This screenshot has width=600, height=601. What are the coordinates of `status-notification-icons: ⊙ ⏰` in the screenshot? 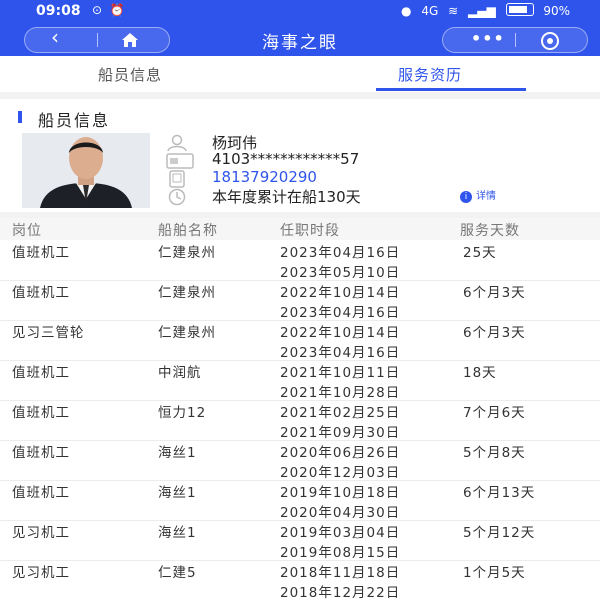 It's located at (109, 10).